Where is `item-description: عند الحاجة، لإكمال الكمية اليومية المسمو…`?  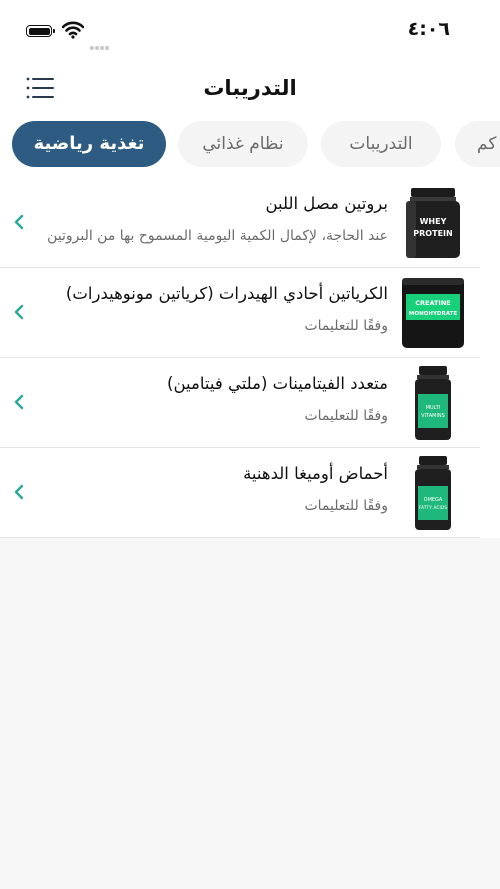 item-description: عند الحاجة، لإكمال الكمية اليومية المسمو… is located at coordinates (217, 236).